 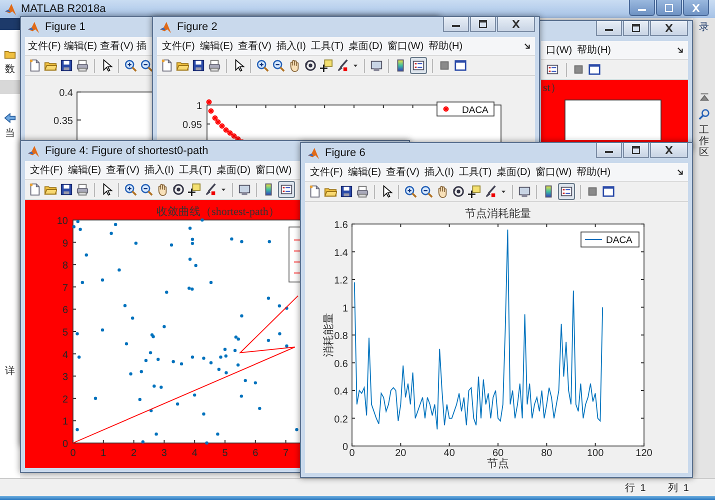 I want to click on tick-label: 1, so click(x=65, y=422).